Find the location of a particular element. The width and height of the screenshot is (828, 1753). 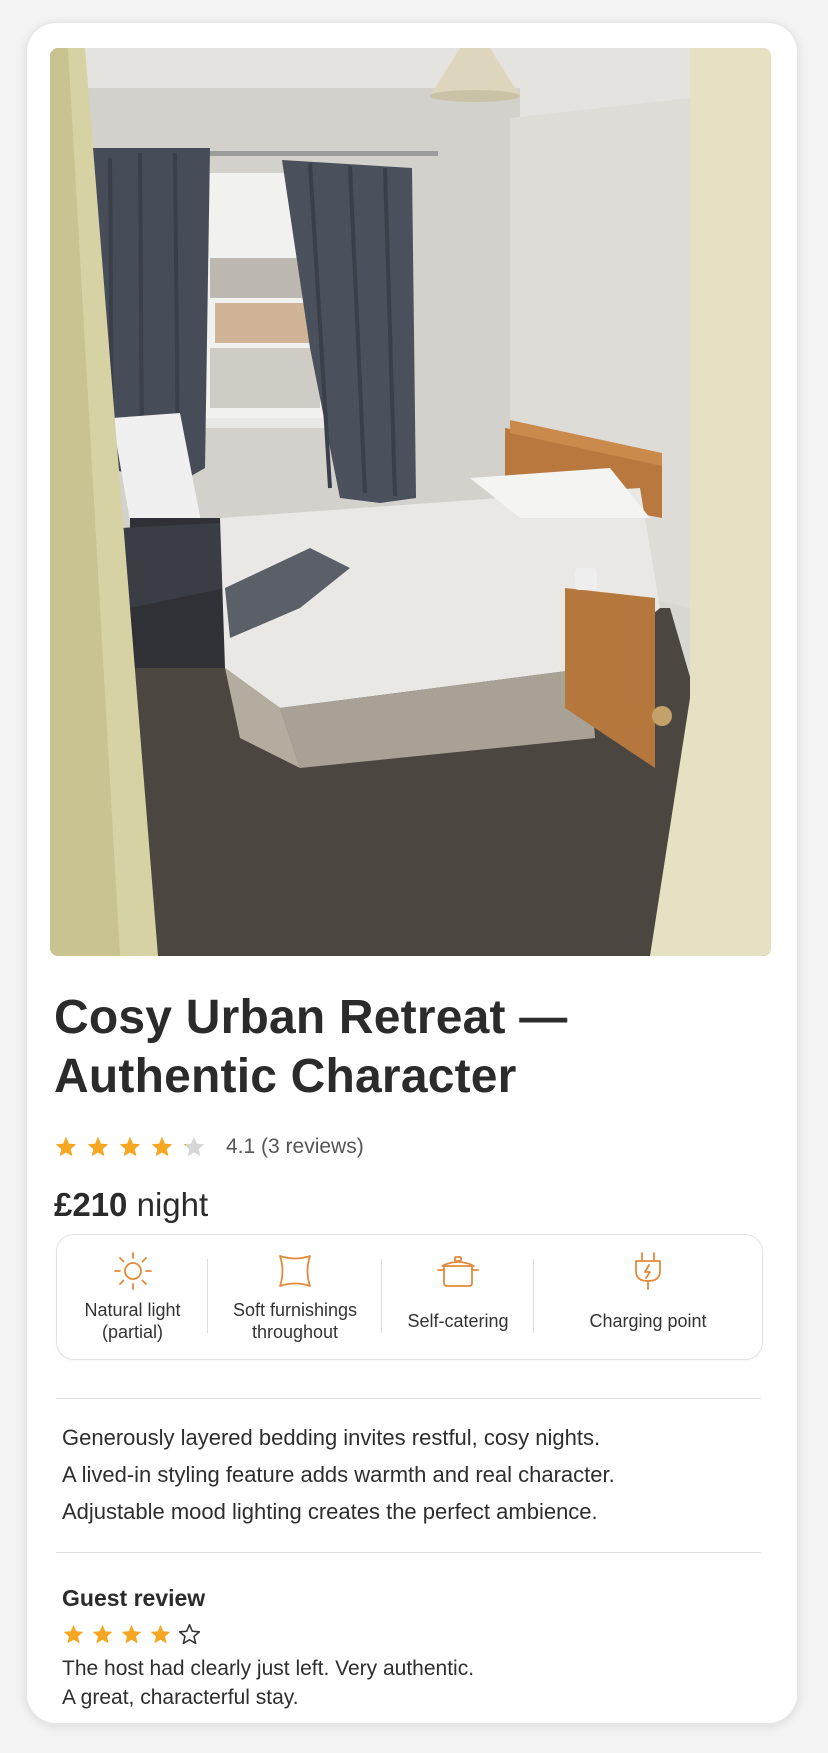

price-amount: £210 is located at coordinates (91, 1204).